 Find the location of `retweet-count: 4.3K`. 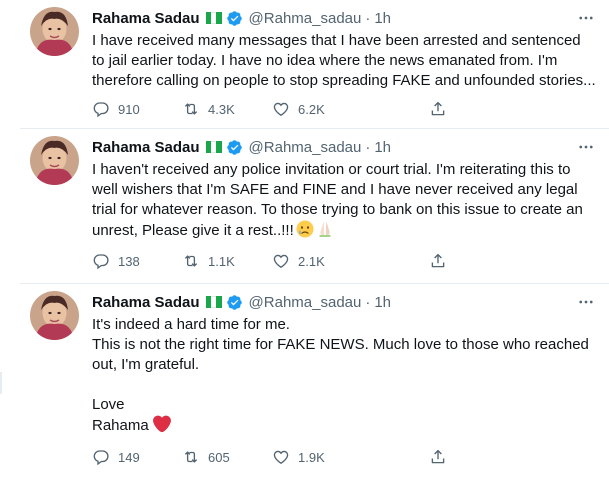

retweet-count: 4.3K is located at coordinates (221, 109).